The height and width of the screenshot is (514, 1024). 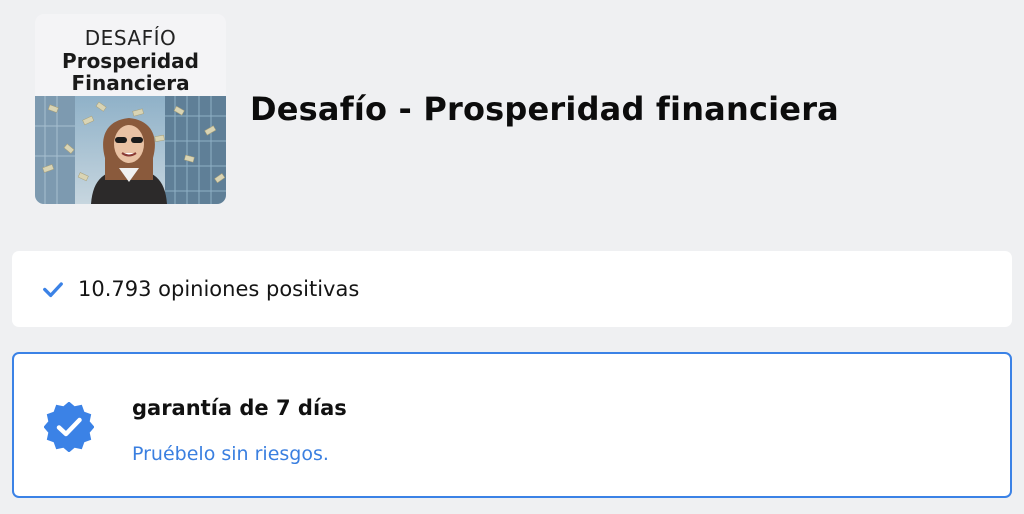 I want to click on thumbnail-kicker: DESAFÍO, so click(x=130, y=38).